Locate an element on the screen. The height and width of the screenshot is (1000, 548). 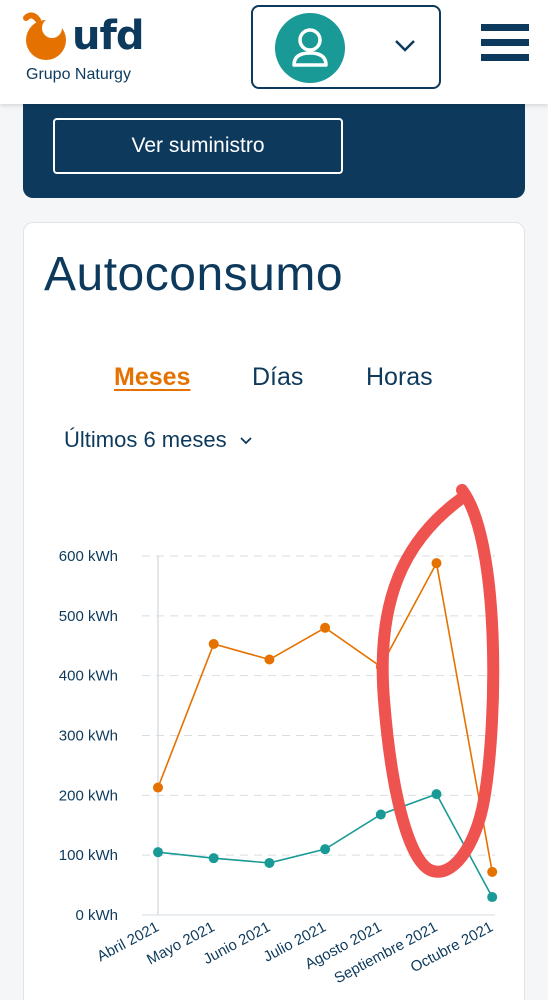
ufd-logo-icon is located at coordinates (44, 36).